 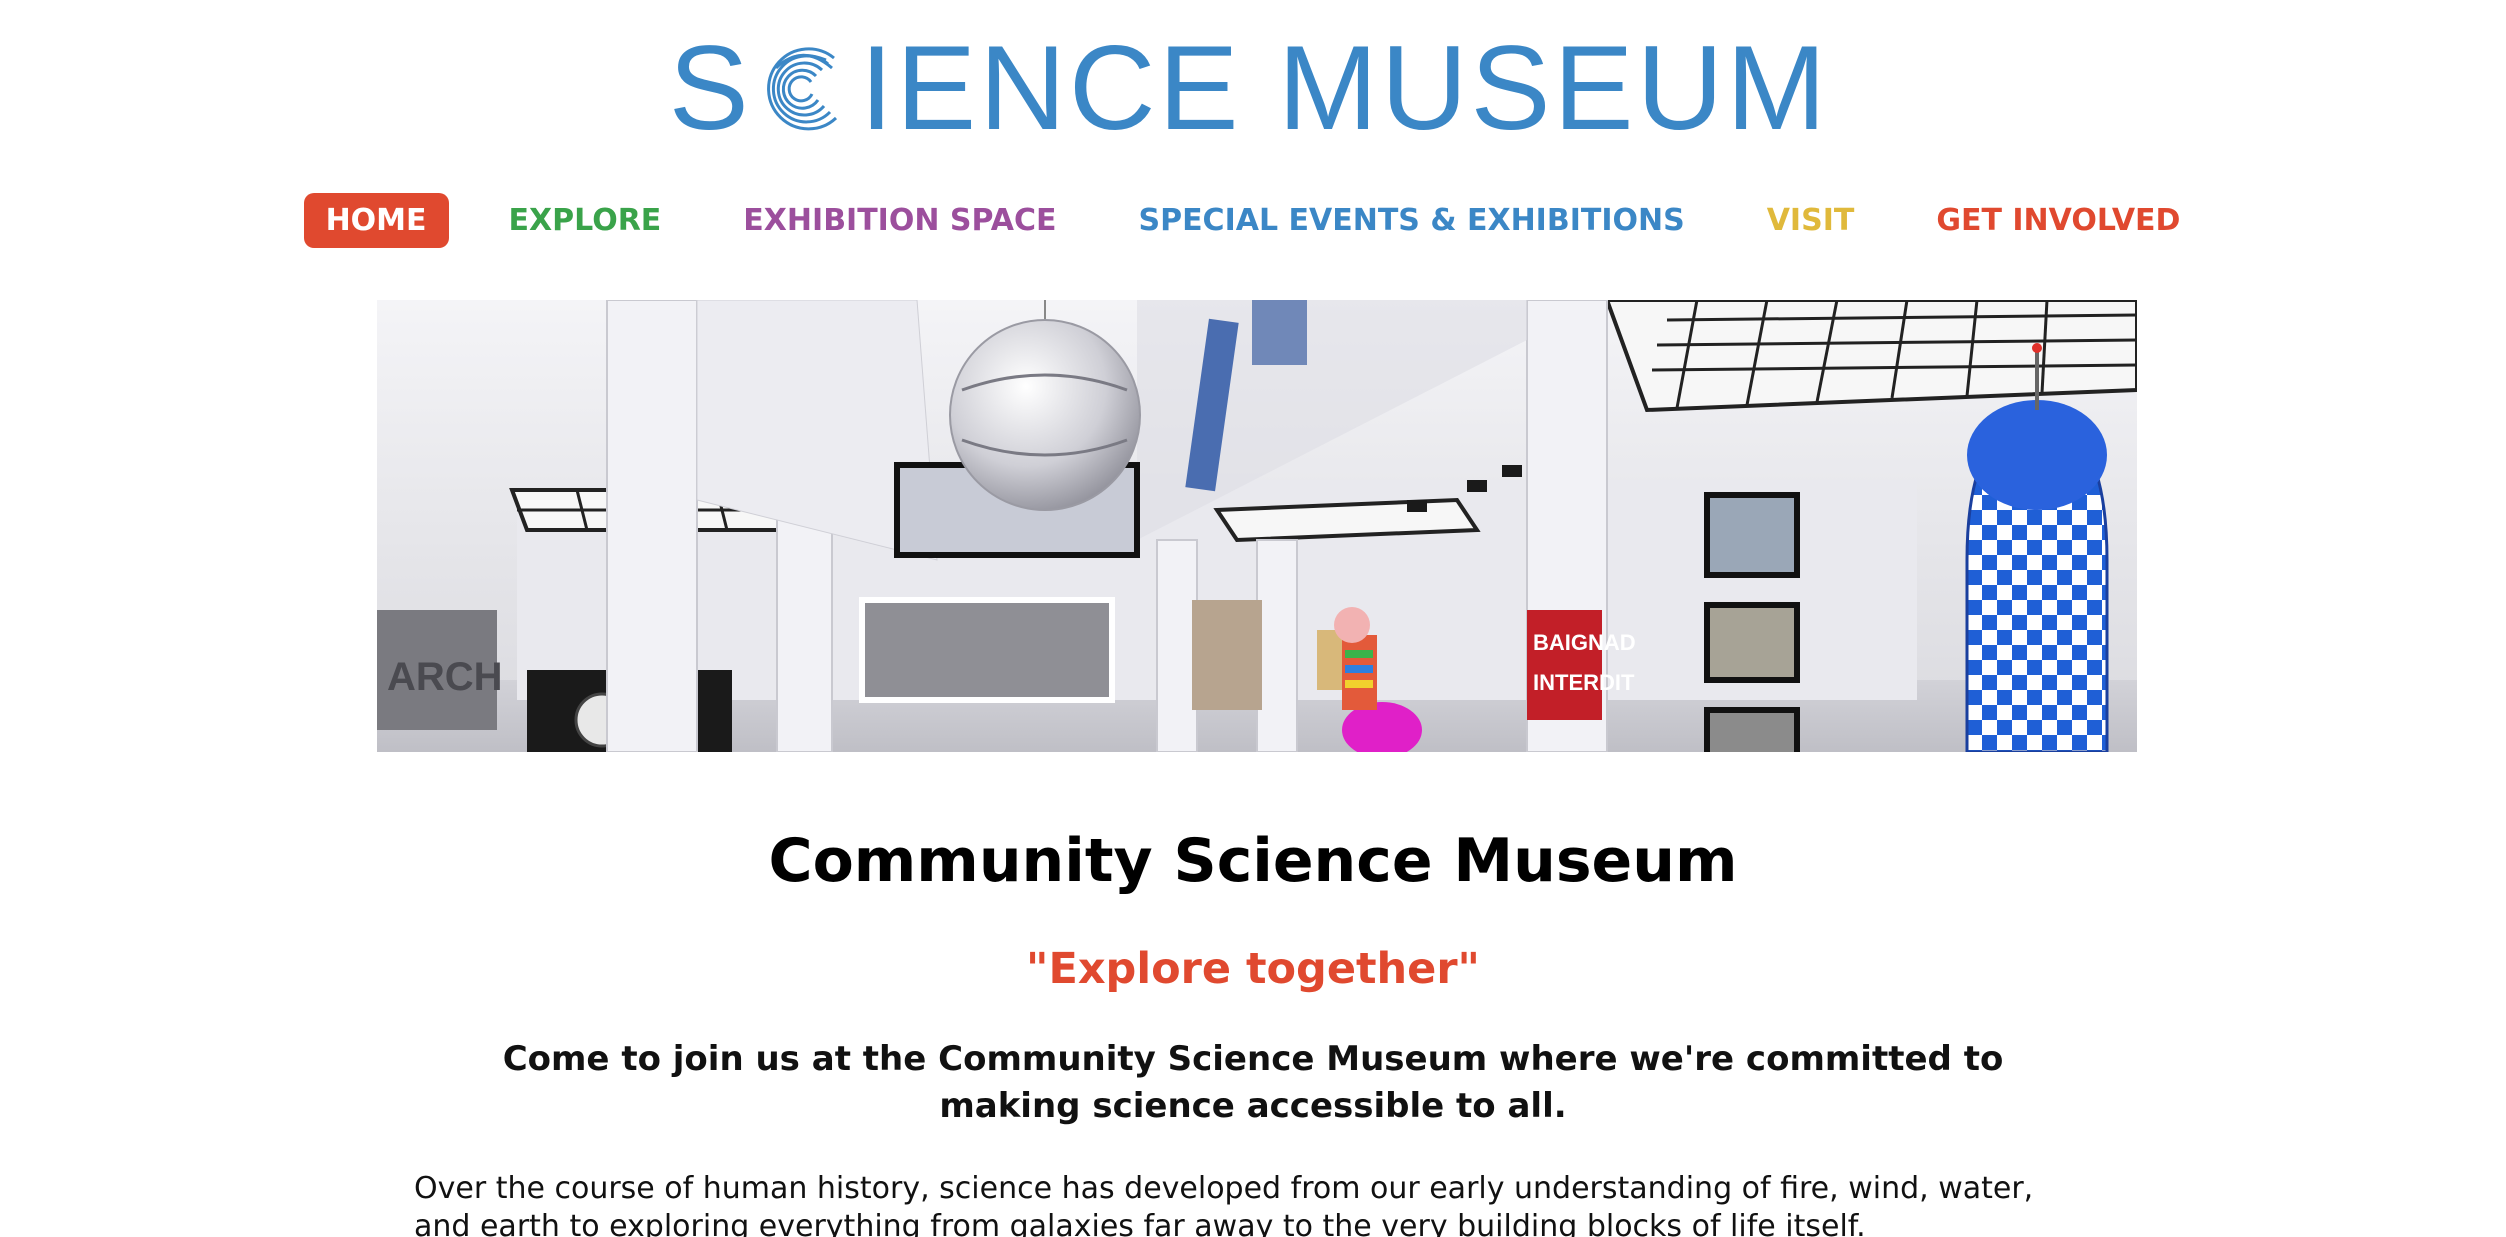 What do you see at coordinates (1253, 969) in the screenshot?
I see `tagline: "Explore together"` at bounding box center [1253, 969].